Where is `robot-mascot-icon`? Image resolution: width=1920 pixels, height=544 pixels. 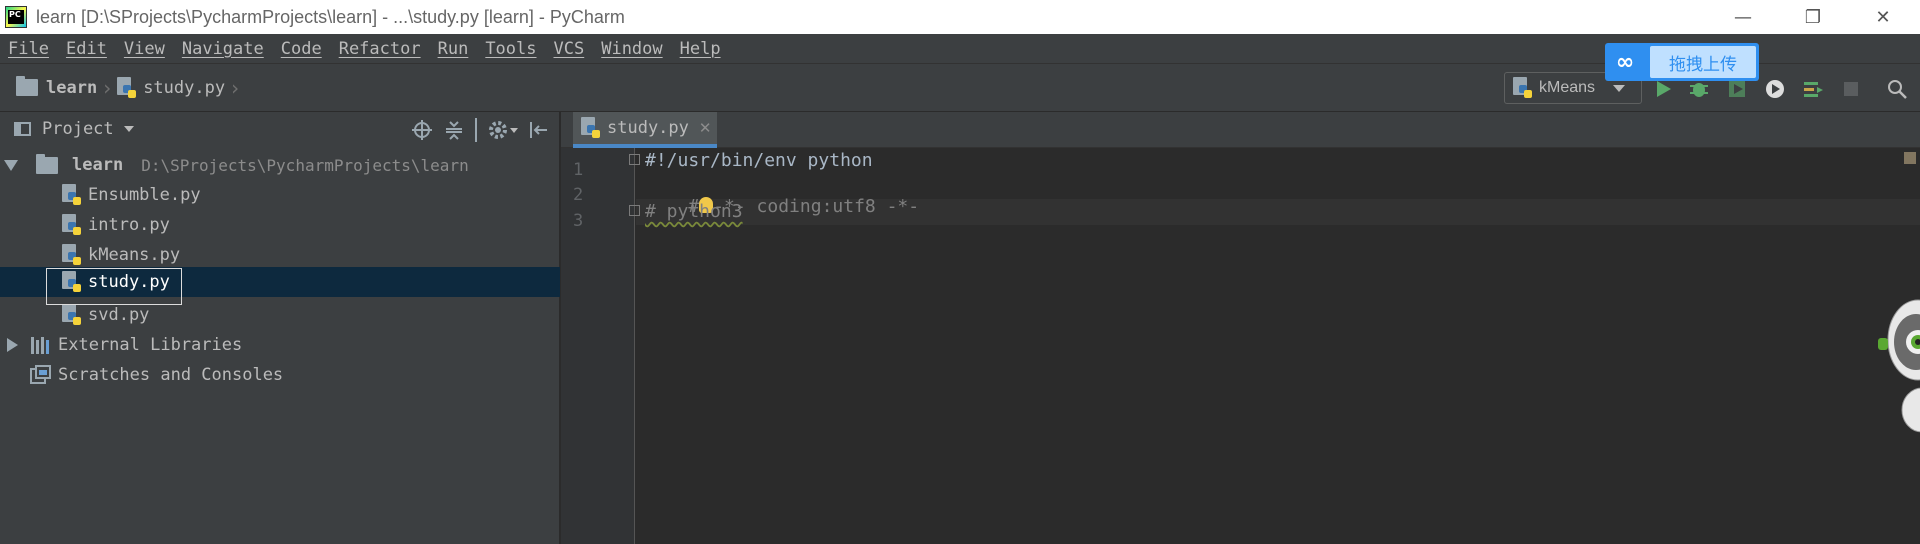 robot-mascot-icon is located at coordinates (1899, 366).